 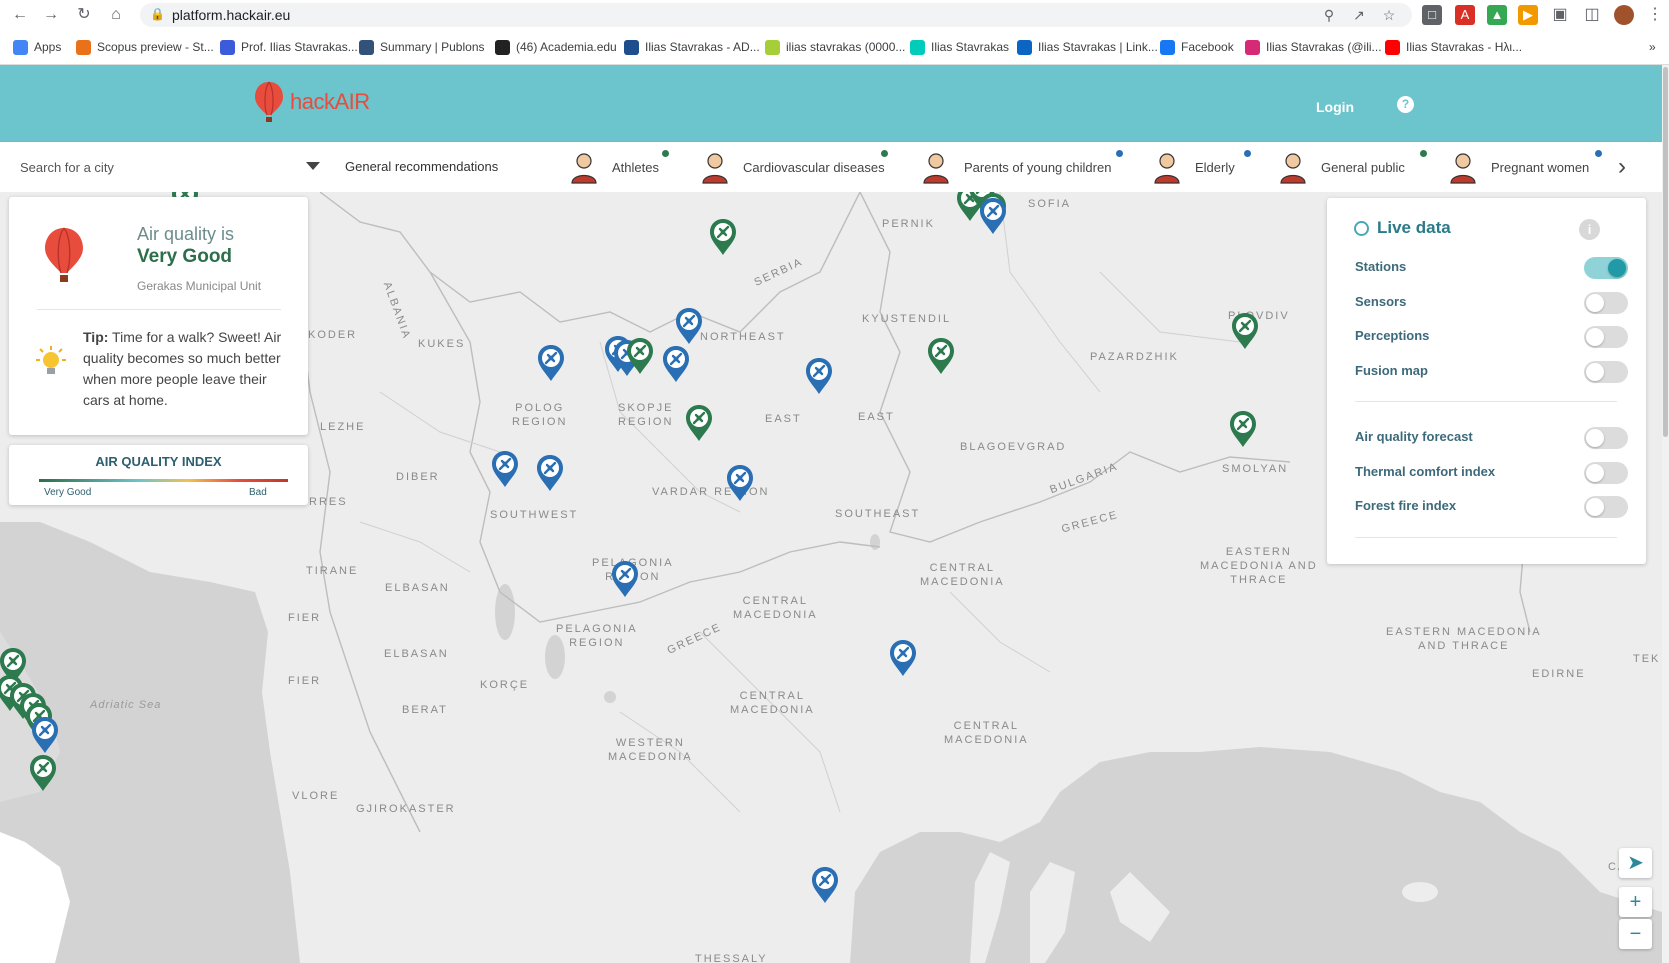 What do you see at coordinates (1622, 167) in the screenshot?
I see `chevron-right-icon: ›` at bounding box center [1622, 167].